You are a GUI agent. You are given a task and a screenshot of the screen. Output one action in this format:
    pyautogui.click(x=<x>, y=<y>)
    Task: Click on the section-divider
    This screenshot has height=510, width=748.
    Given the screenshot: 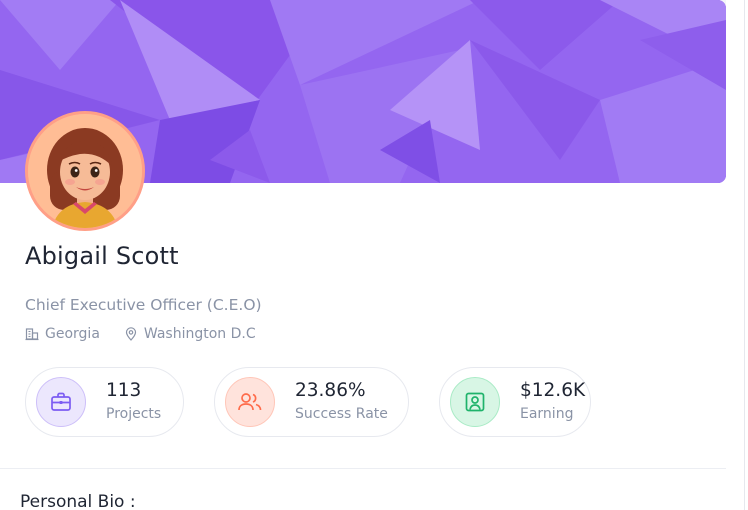 What is the action you would take?
    pyautogui.click(x=363, y=468)
    